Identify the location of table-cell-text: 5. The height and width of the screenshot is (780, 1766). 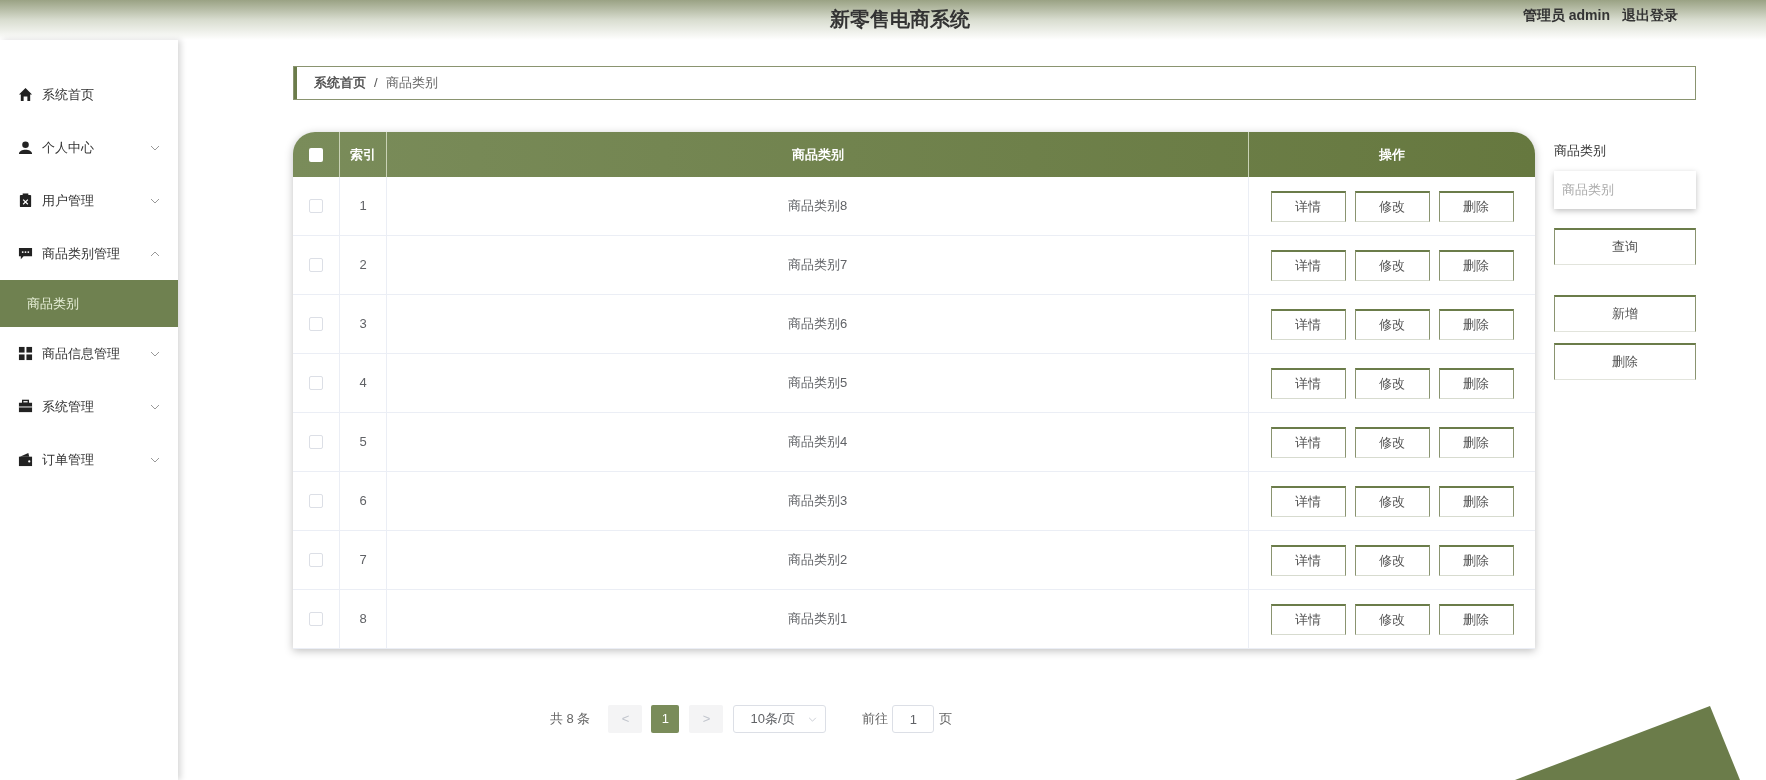
(363, 442).